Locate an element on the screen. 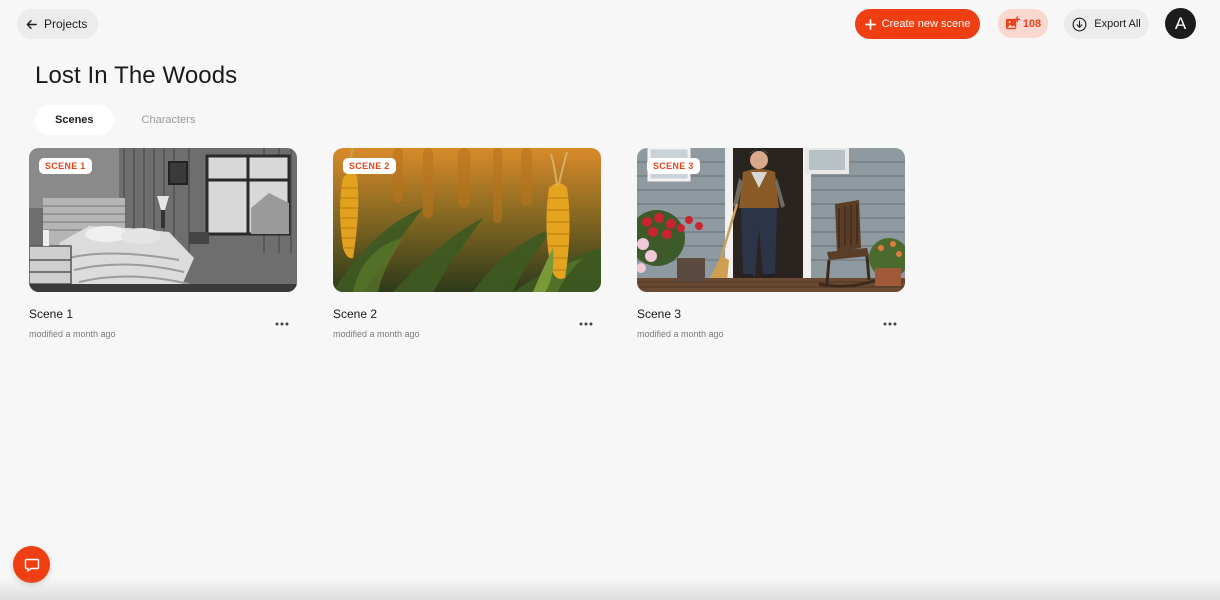 The height and width of the screenshot is (600, 1220). credits-badge: 108 is located at coordinates (1023, 23).